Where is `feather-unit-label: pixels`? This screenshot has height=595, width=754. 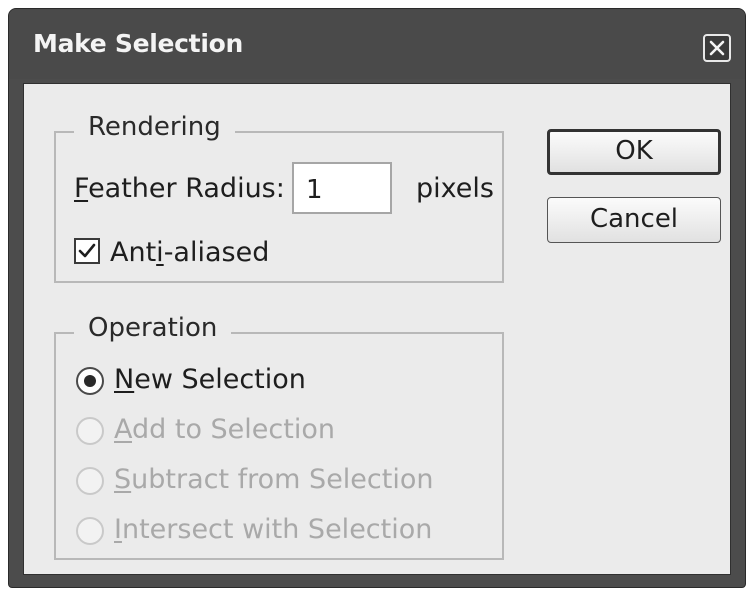 feather-unit-label: pixels is located at coordinates (455, 188).